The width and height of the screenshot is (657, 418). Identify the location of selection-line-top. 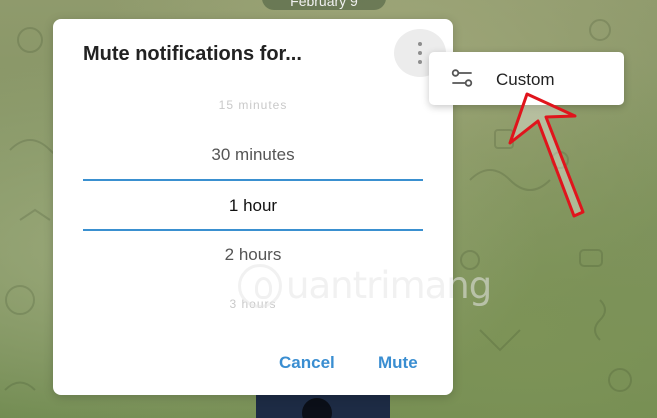
(253, 180).